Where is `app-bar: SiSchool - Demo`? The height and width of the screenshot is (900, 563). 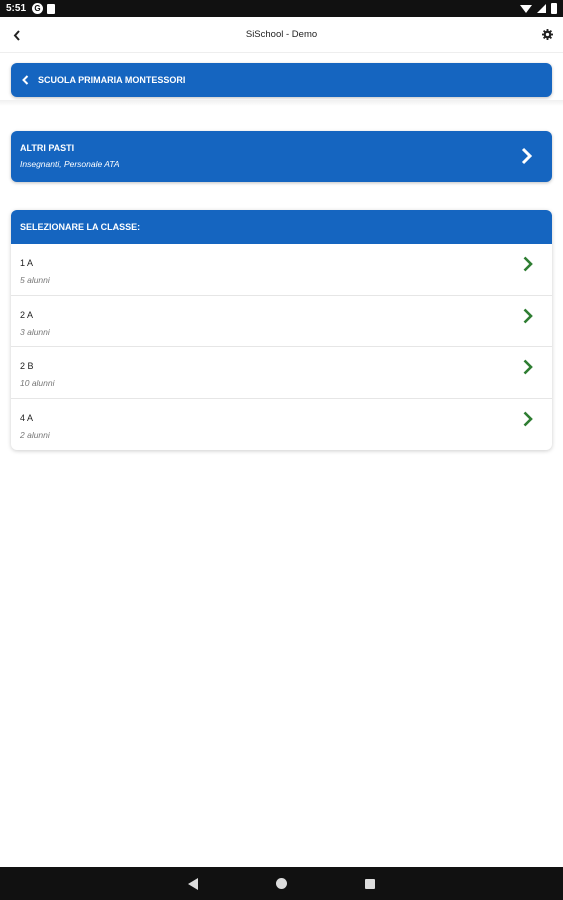 app-bar: SiSchool - Demo is located at coordinates (281, 35).